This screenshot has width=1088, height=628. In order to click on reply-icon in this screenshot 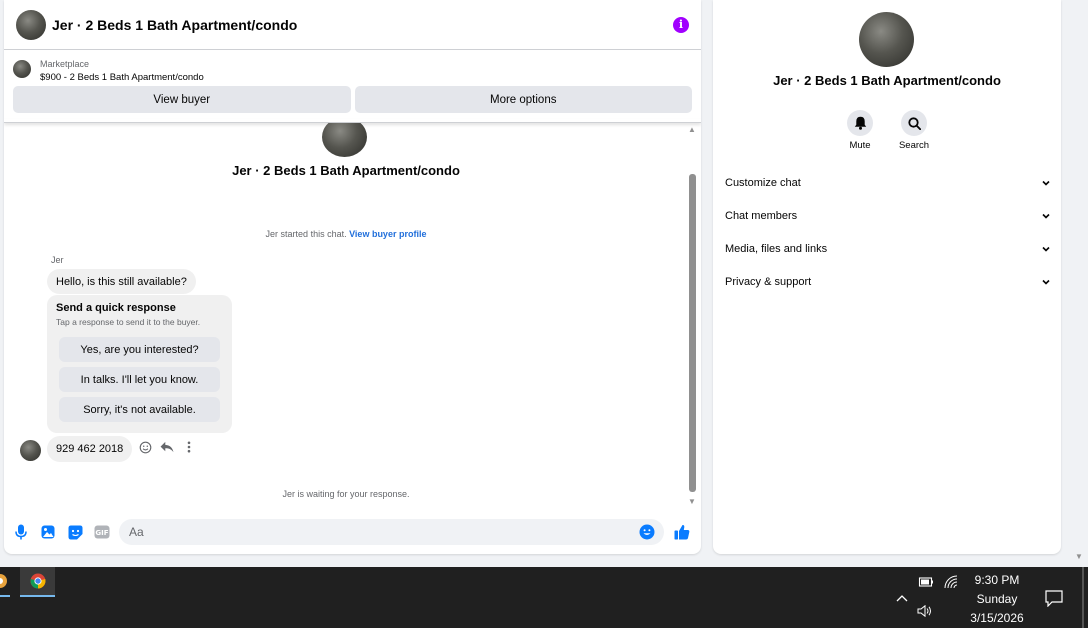, I will do `click(167, 447)`.